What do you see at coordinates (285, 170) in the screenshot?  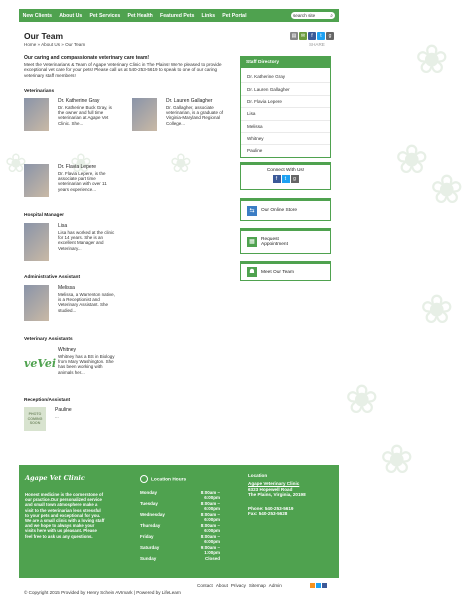 I see `connect-title: Connect With Us!` at bounding box center [285, 170].